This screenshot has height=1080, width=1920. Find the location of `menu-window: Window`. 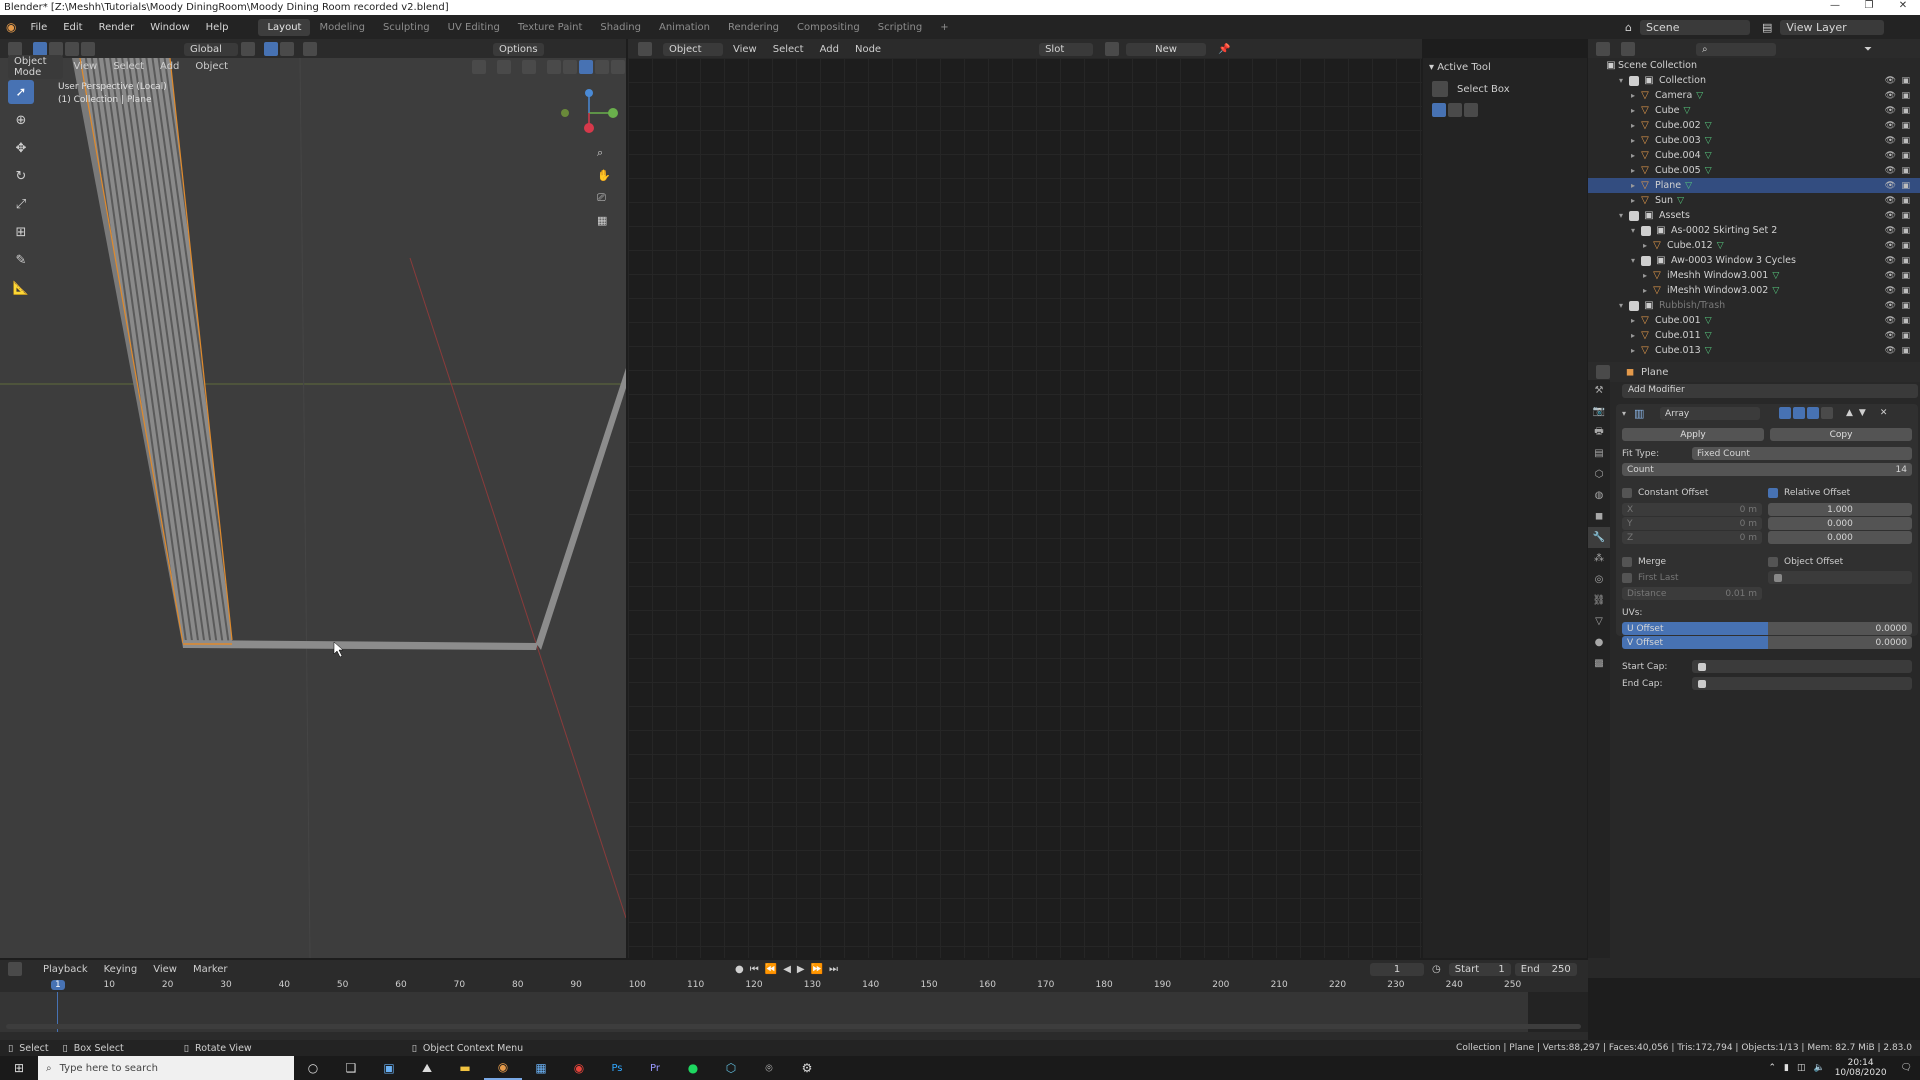

menu-window: Window is located at coordinates (169, 27).